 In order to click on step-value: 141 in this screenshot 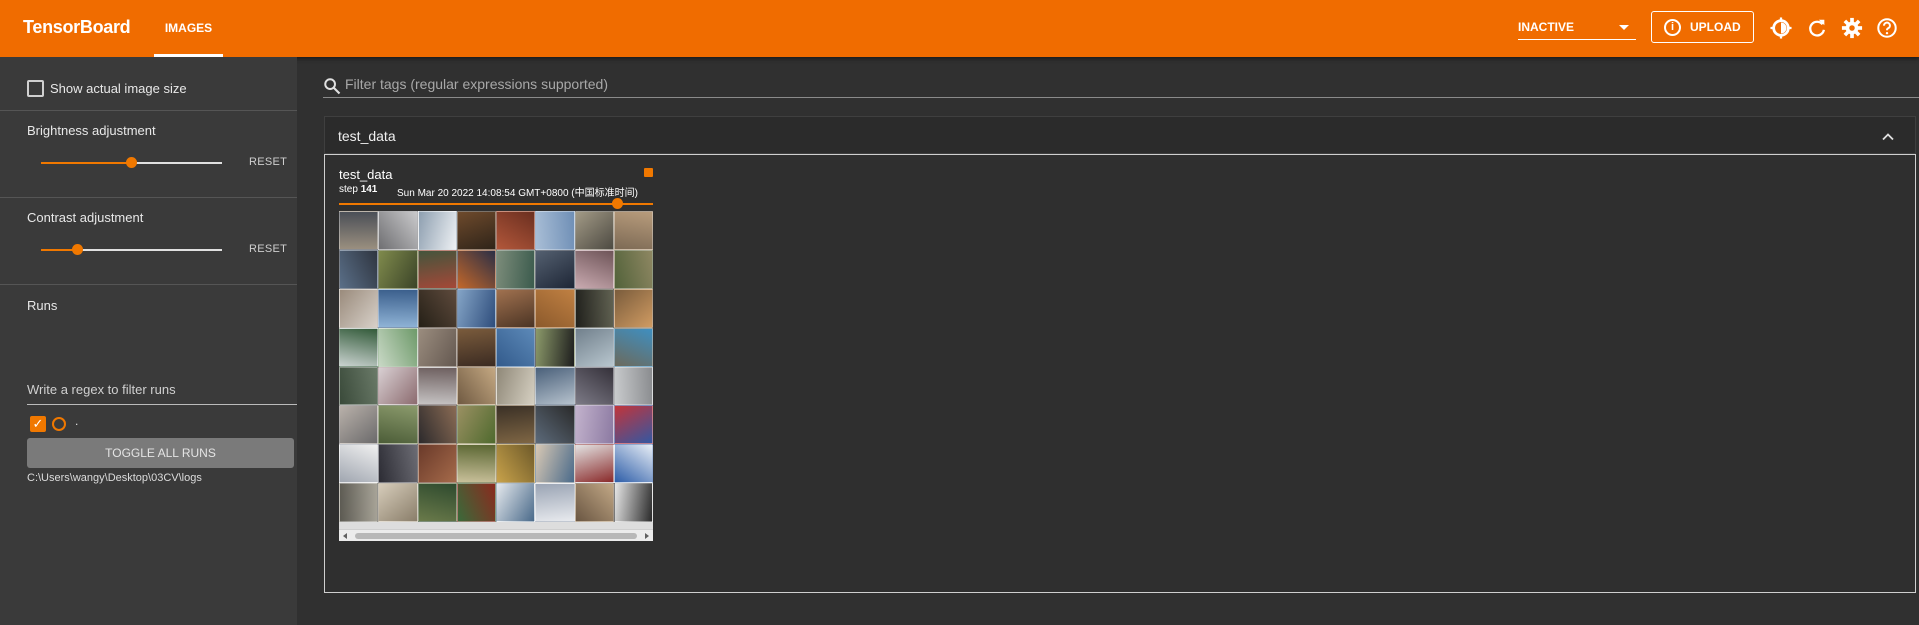, I will do `click(369, 189)`.